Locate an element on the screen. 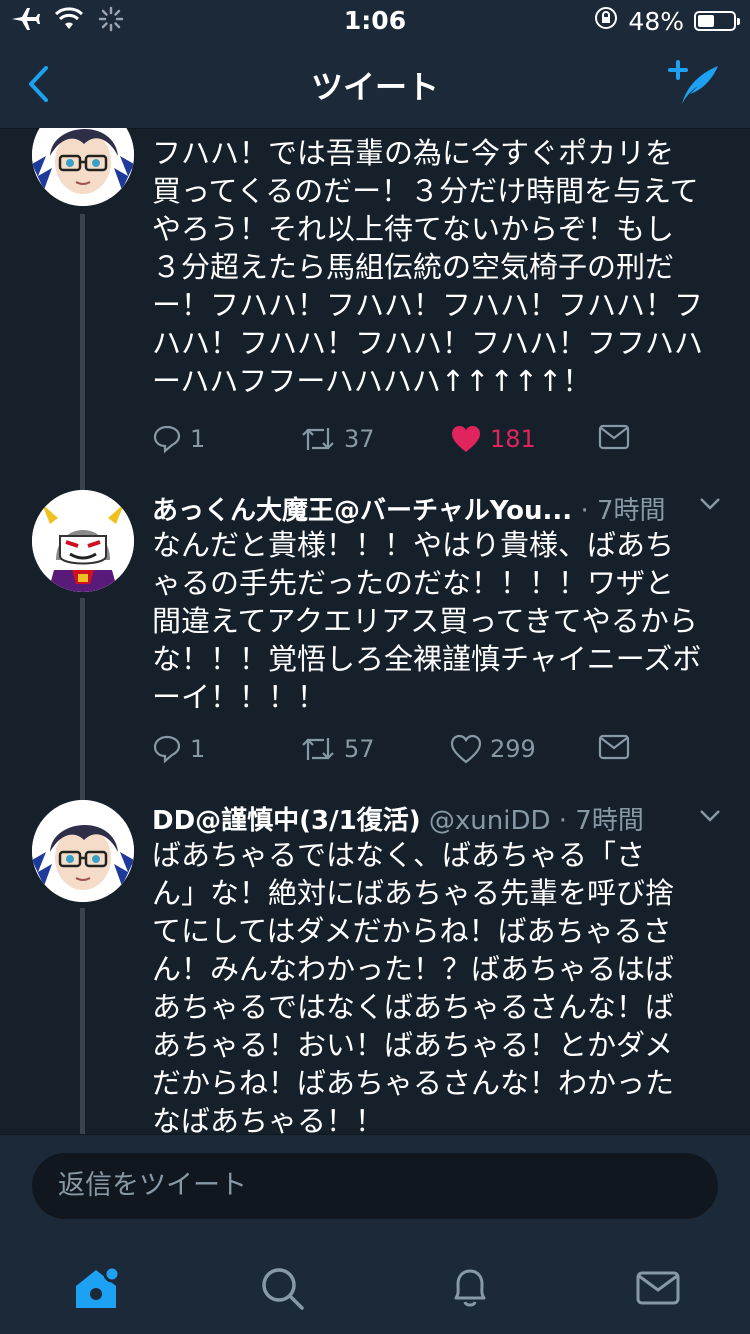  tab-messages is located at coordinates (658, 1290).